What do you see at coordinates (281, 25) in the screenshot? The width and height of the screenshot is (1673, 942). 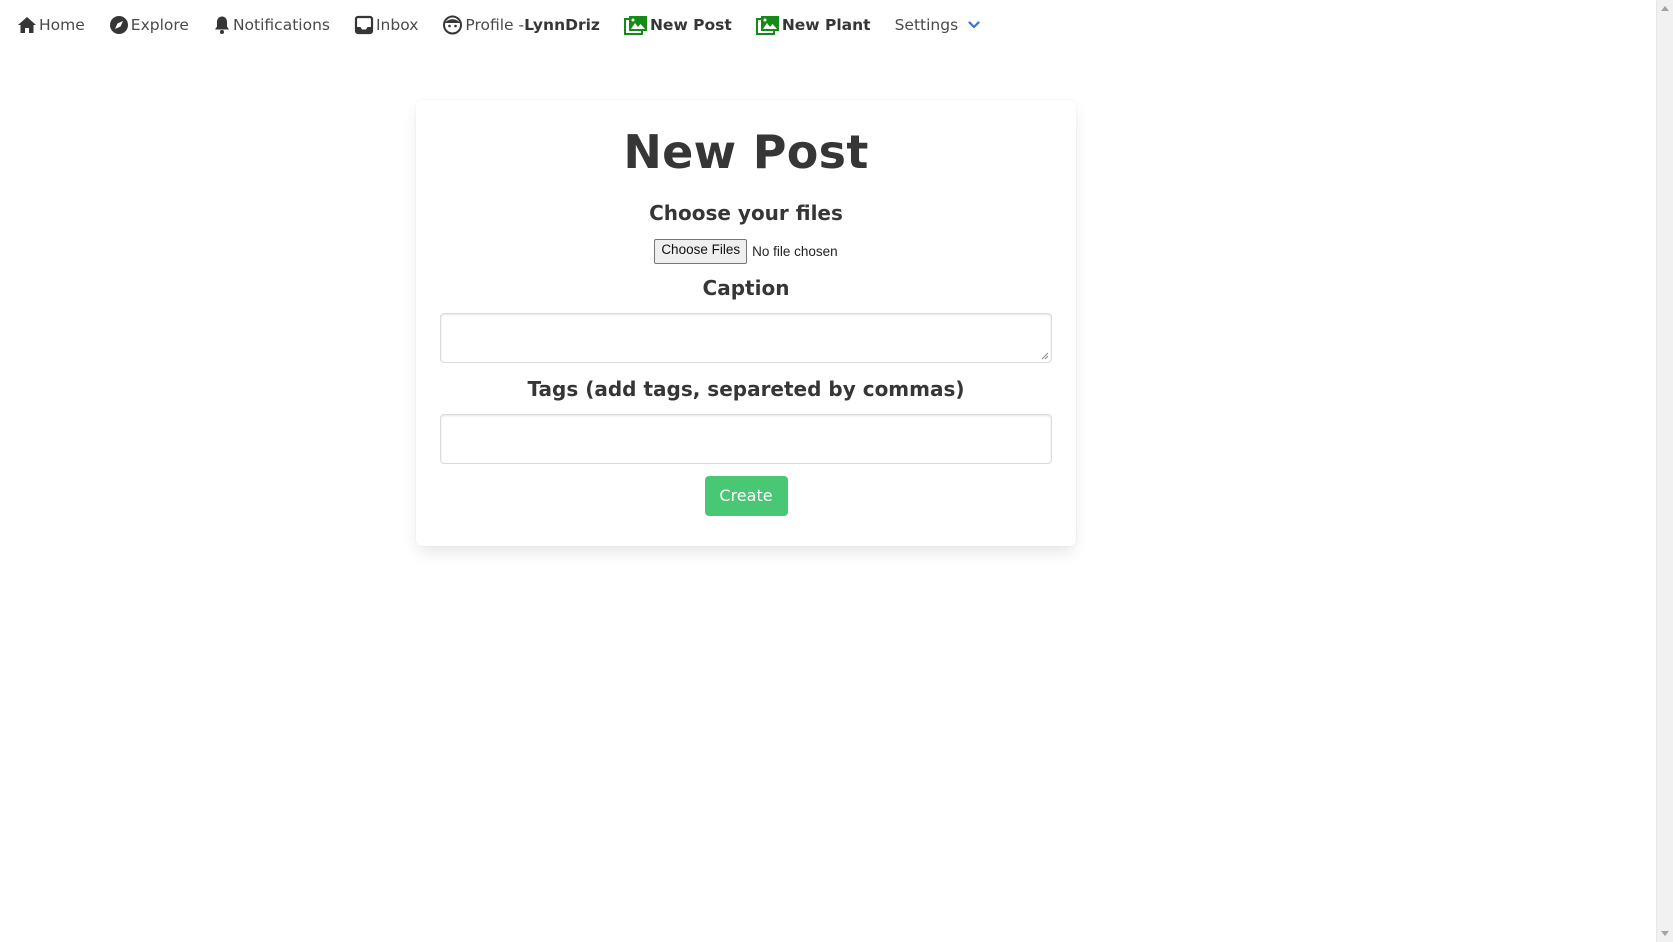 I see `nav-notifications-label: Notifications` at bounding box center [281, 25].